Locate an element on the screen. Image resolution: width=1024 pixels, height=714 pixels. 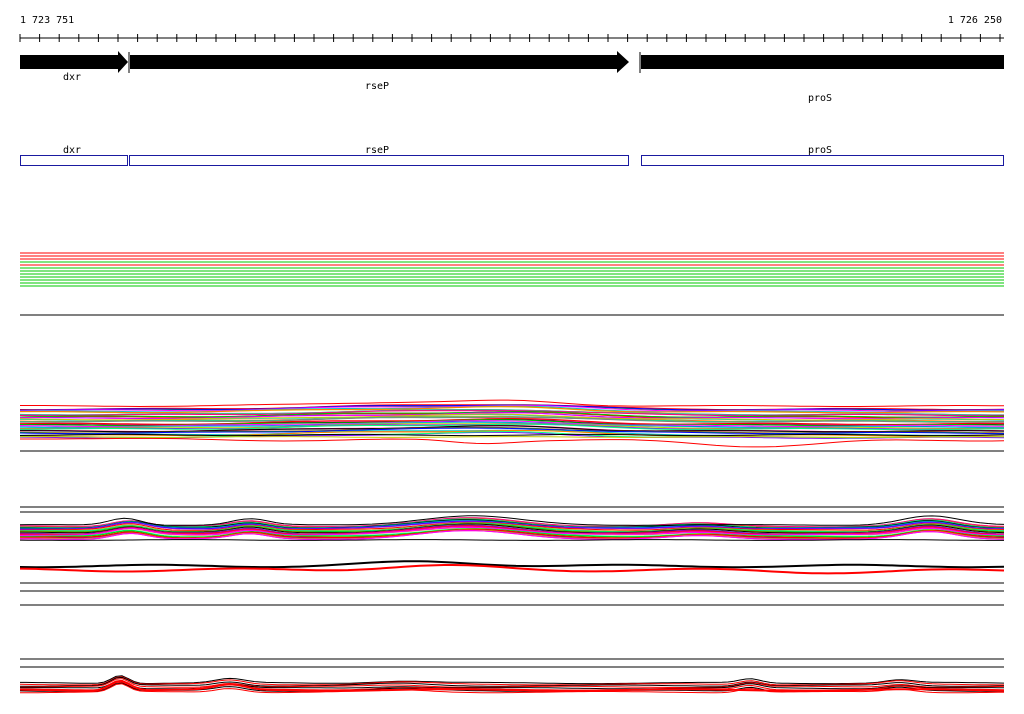
coordinate-ruler: 1 723 751 1 726 250 is located at coordinates (511, 28).